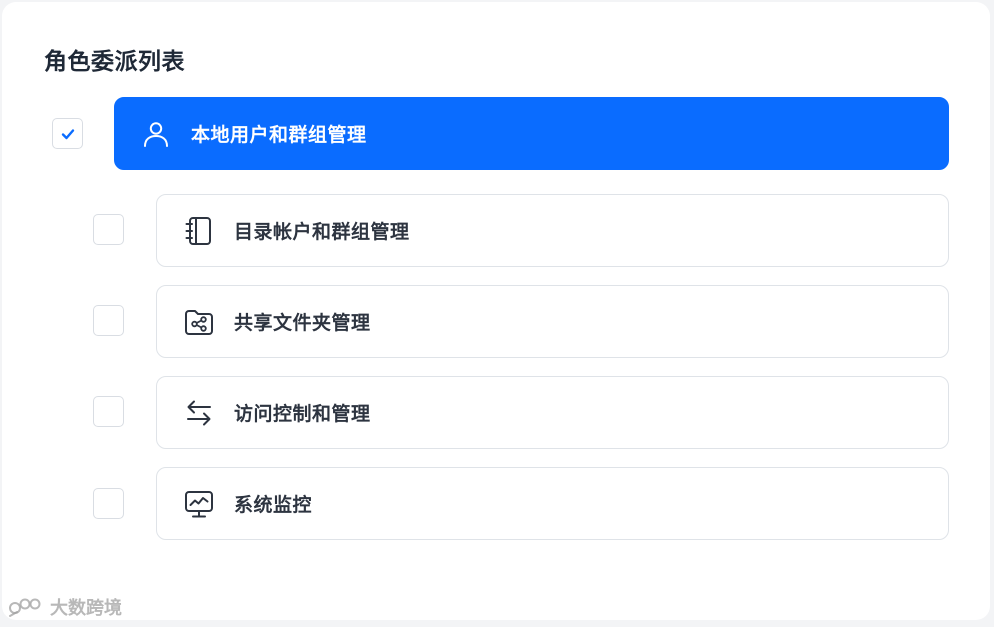 The image size is (994, 627). I want to click on checkbox-local-users-groups, so click(67, 133).